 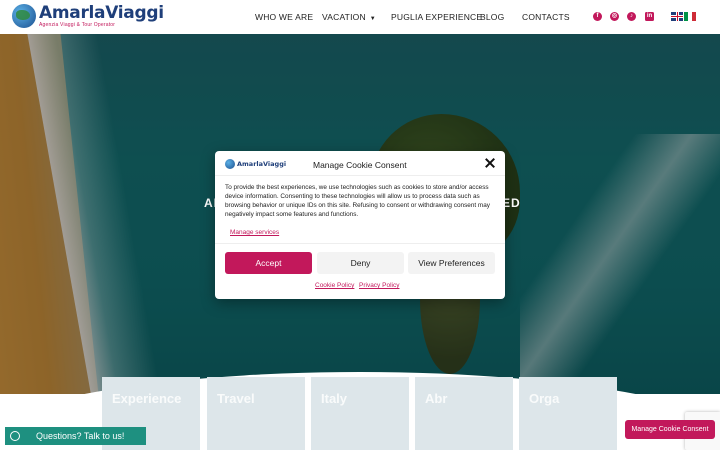 I want to click on close-icon, so click(x=490, y=163).